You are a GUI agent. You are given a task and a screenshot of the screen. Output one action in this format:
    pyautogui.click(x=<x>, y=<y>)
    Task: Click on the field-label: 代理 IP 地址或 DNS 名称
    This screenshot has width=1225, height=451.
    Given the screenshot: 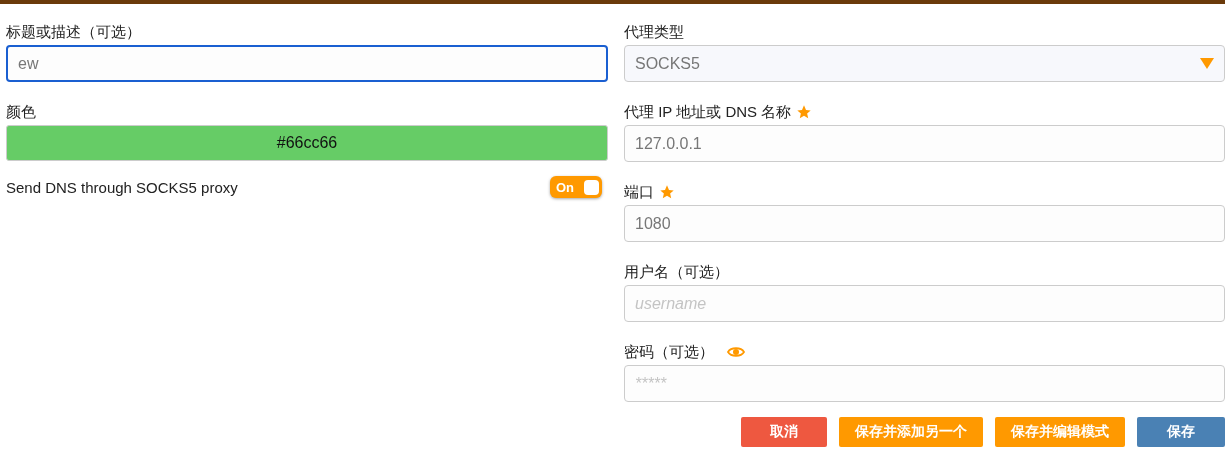 What is the action you would take?
    pyautogui.click(x=708, y=112)
    